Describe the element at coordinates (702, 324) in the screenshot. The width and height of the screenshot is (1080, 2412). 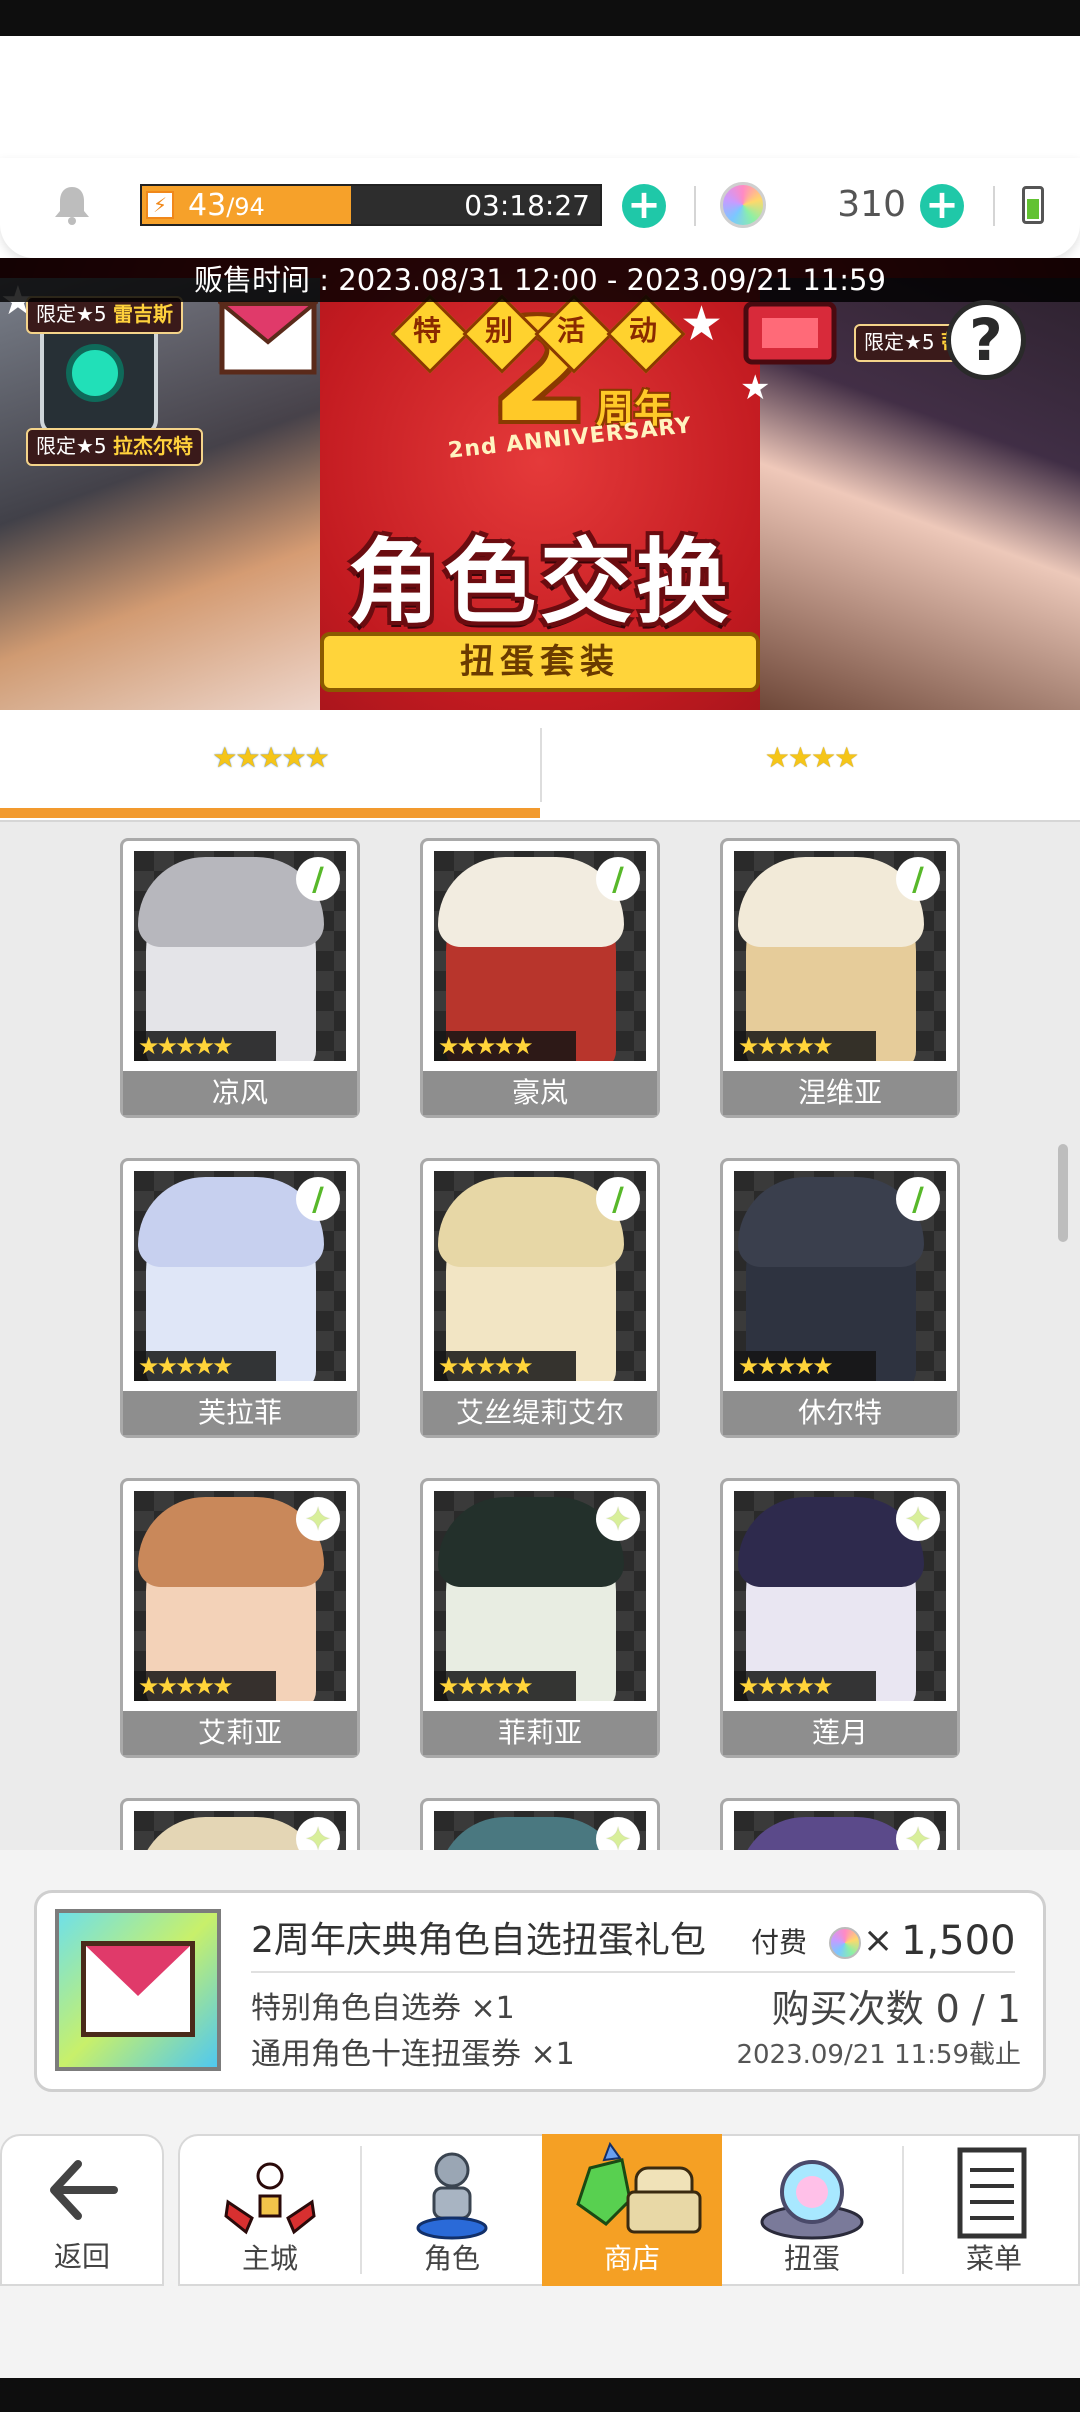
I see `star-icon: ★` at that location.